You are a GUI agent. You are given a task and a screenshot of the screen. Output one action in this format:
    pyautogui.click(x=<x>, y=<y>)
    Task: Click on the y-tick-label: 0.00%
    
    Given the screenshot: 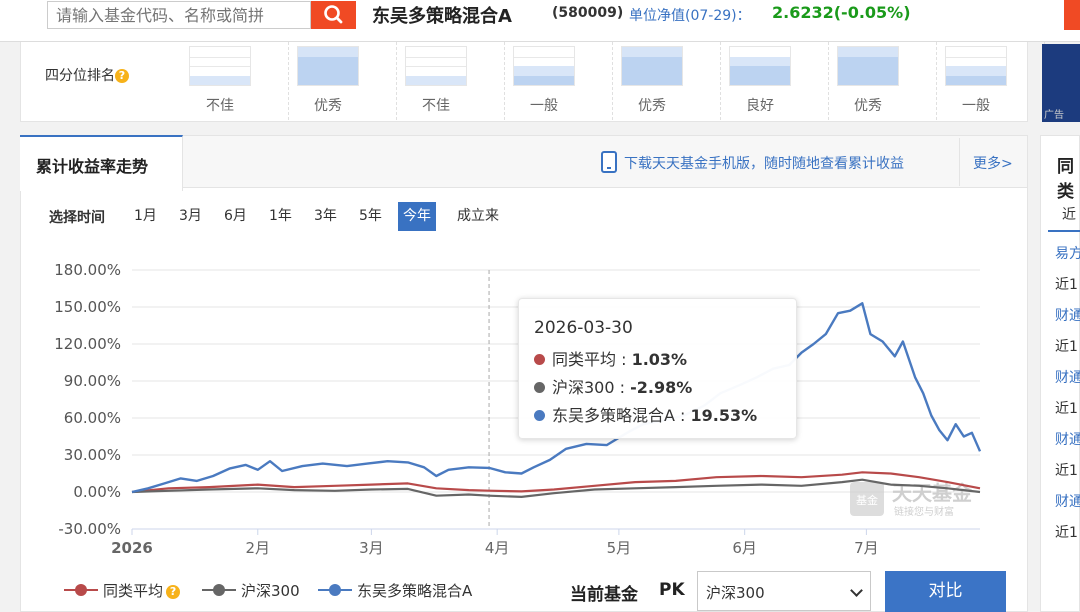 What is the action you would take?
    pyautogui.click(x=97, y=492)
    